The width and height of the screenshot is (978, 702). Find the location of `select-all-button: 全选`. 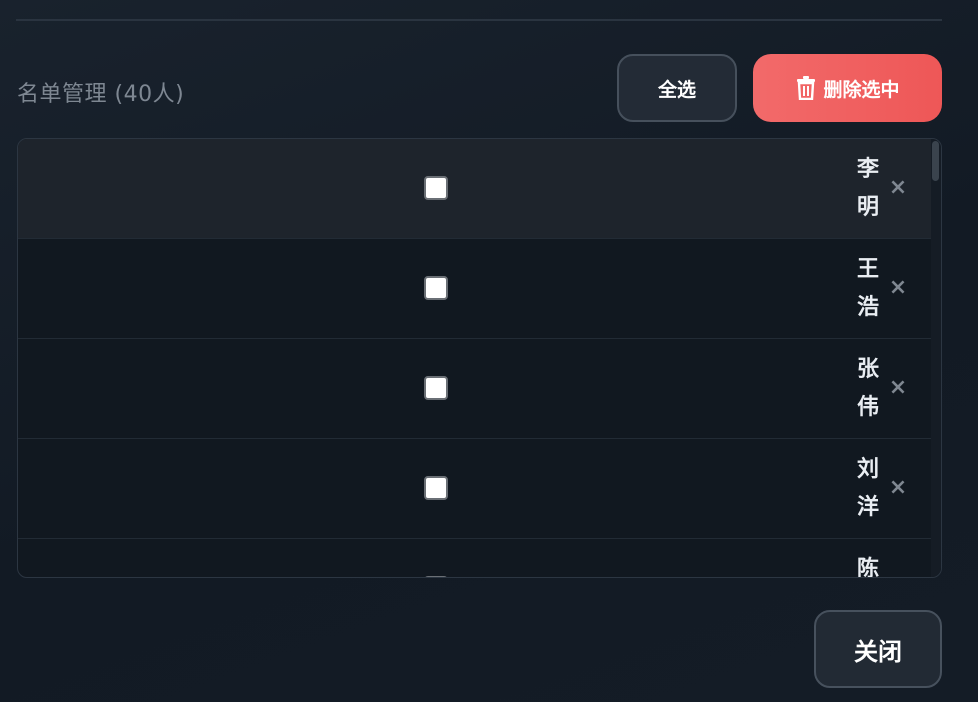

select-all-button: 全选 is located at coordinates (677, 88).